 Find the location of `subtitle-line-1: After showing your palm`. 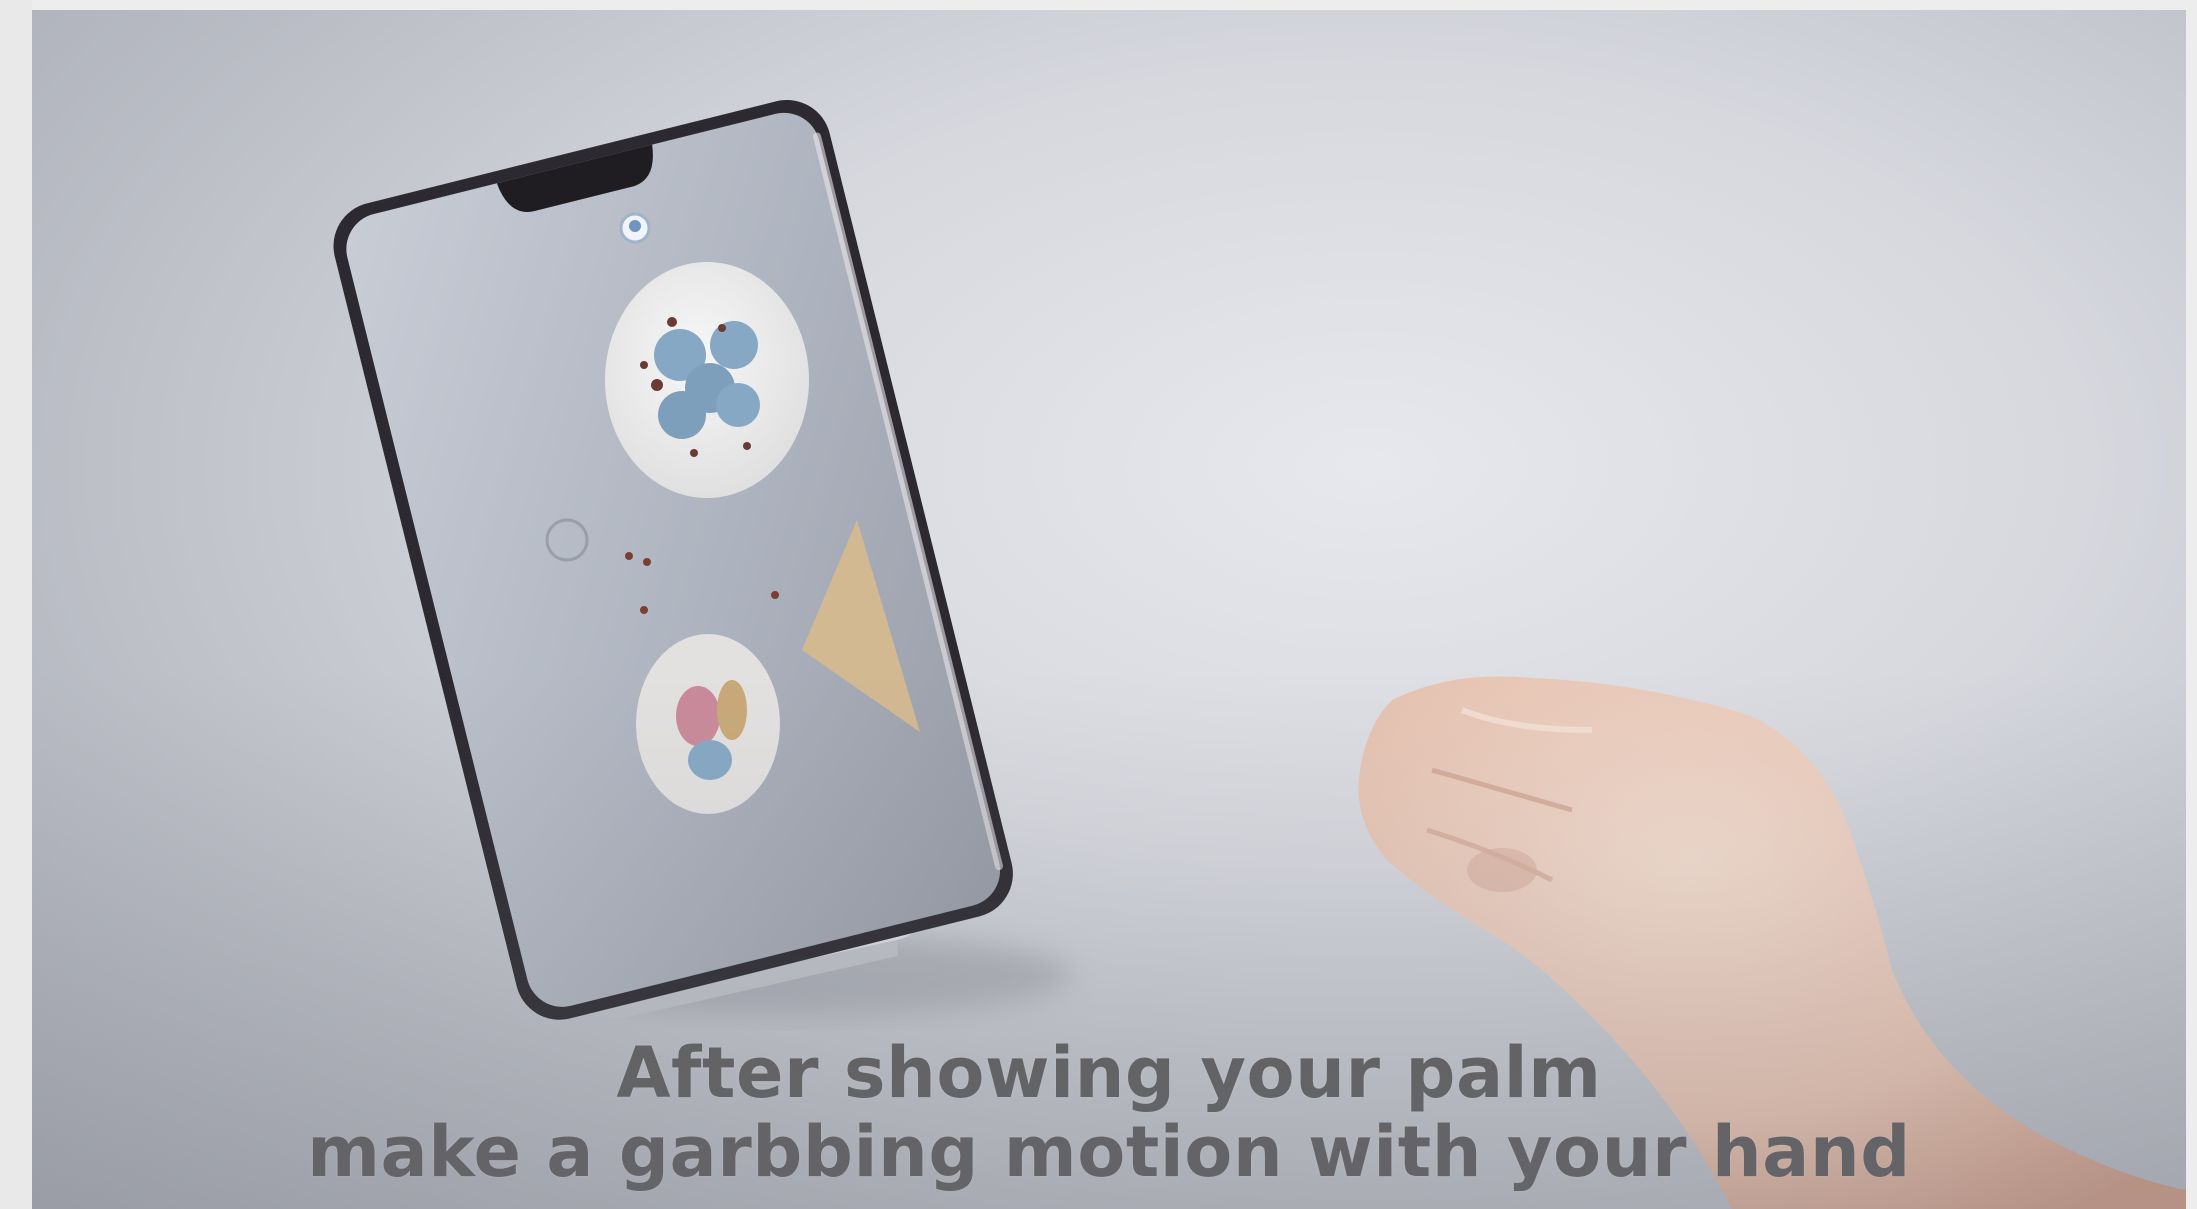

subtitle-line-1: After showing your palm is located at coordinates (1109, 1073).